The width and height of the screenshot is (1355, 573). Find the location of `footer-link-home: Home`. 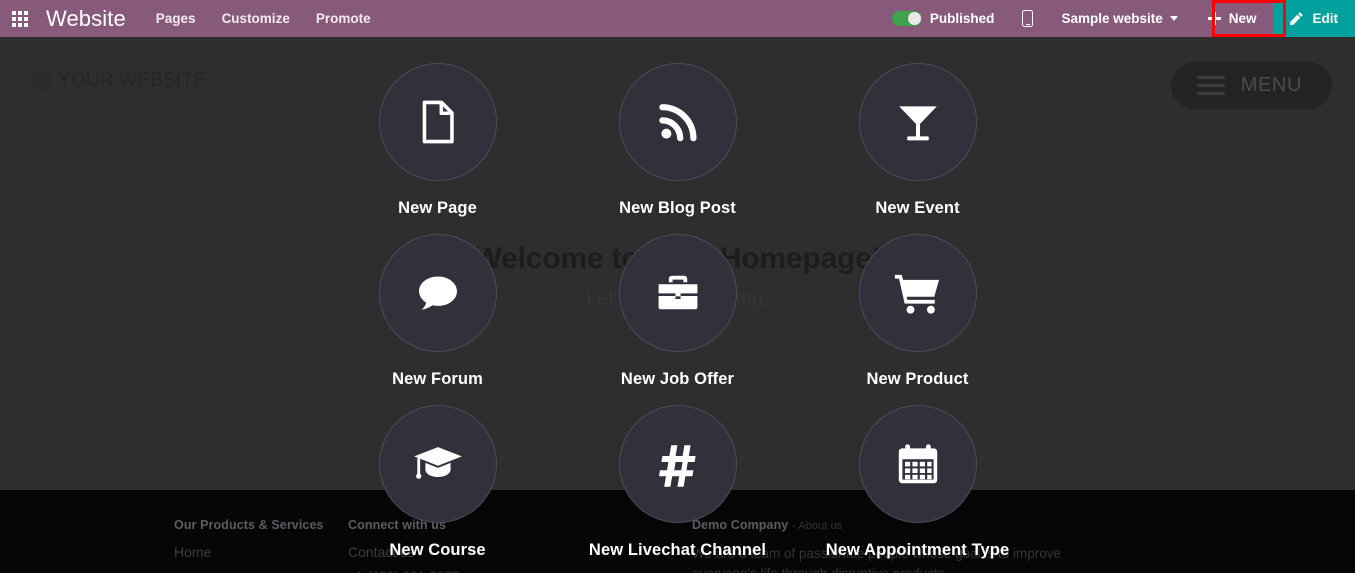

footer-link-home: Home is located at coordinates (251, 552).